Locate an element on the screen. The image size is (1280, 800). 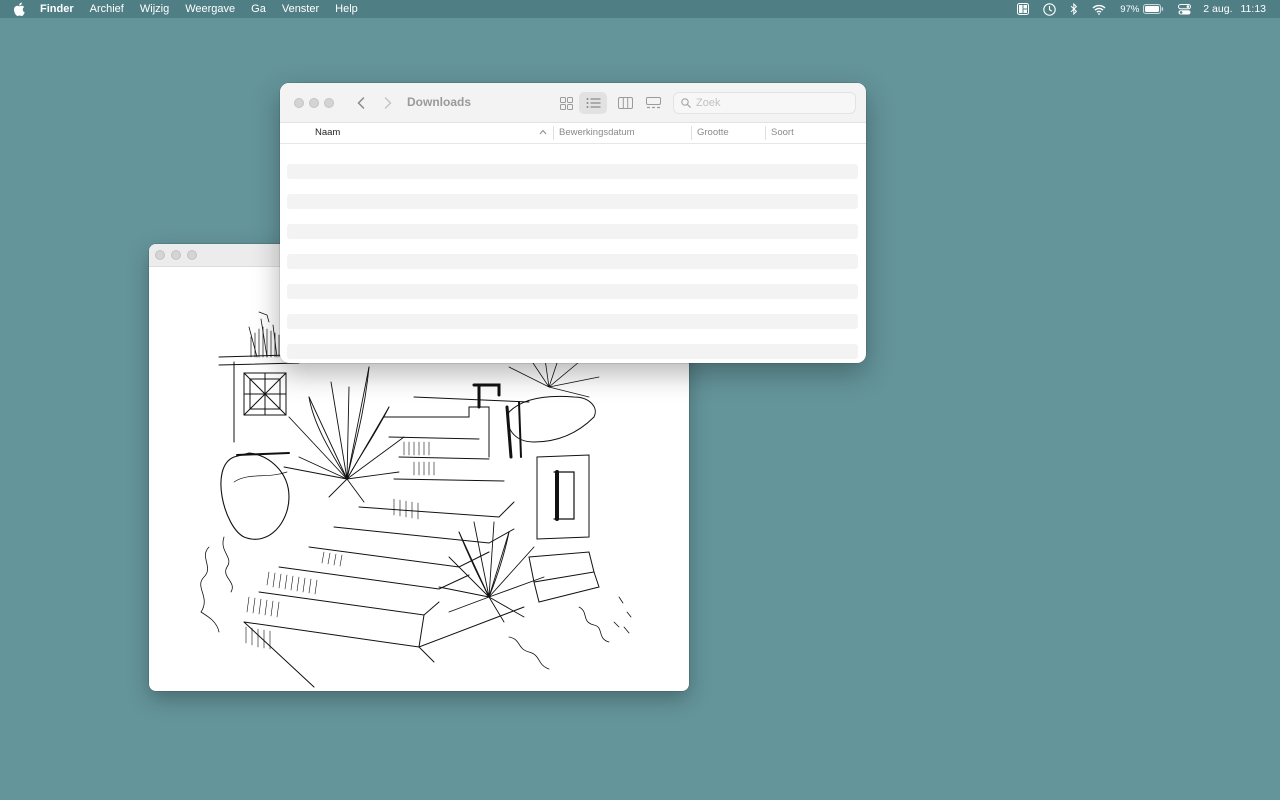
menu-weergave: Weergave is located at coordinates (210, 9).